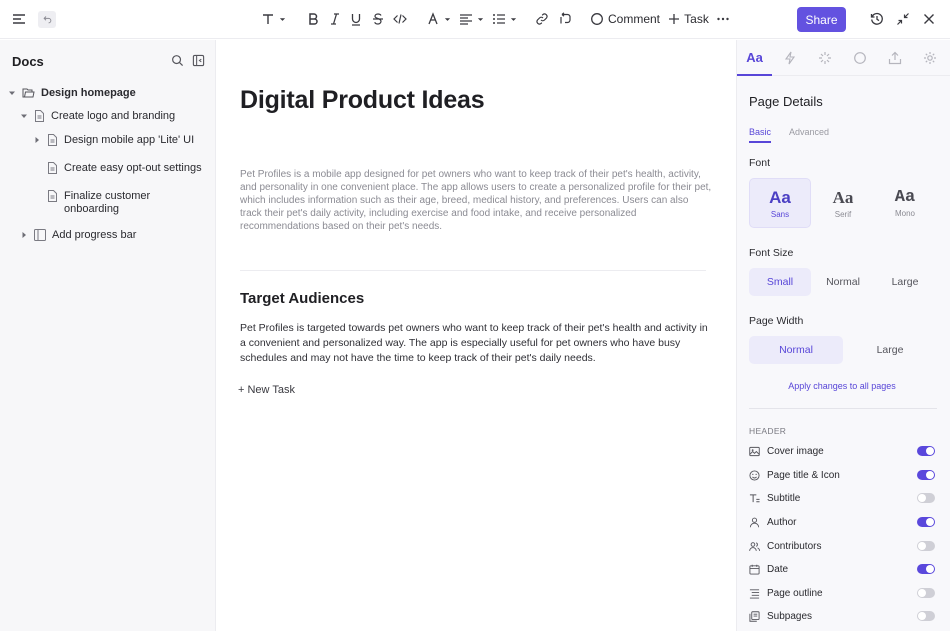  I want to click on sidebar-item-progress-bar: Add progress bar, so click(78, 235).